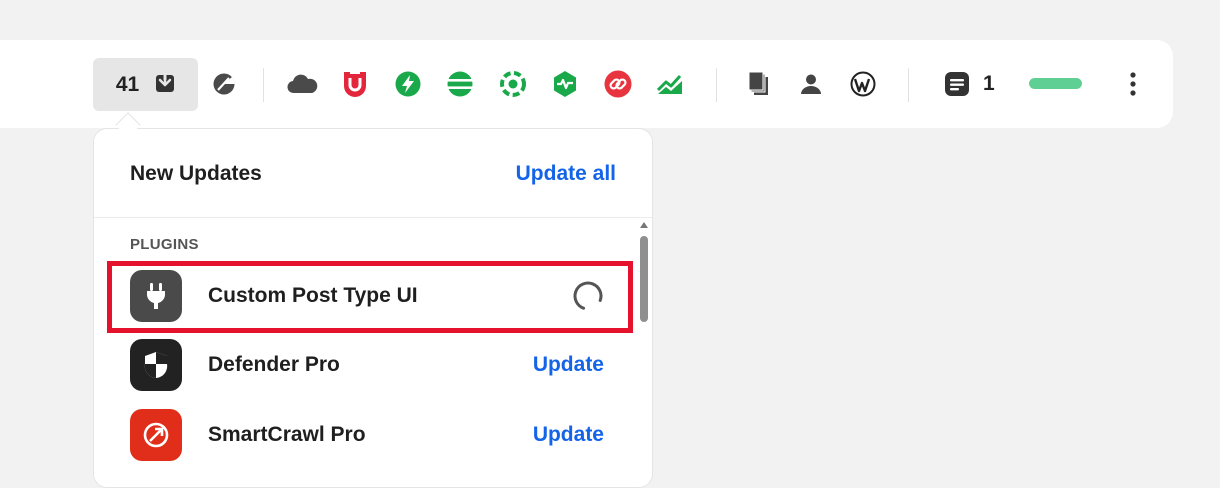 Image resolution: width=1220 pixels, height=488 pixels. Describe the element at coordinates (165, 84) in the screenshot. I see `download-icon` at that location.